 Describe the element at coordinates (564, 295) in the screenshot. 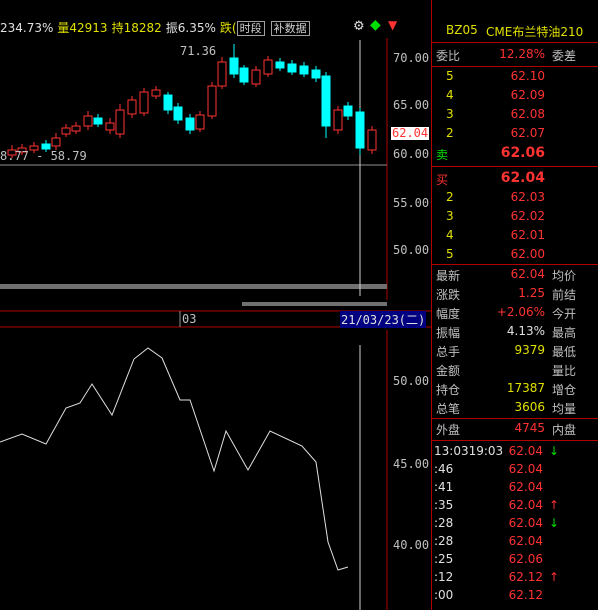

I see `stat-right-label: 前结` at that location.